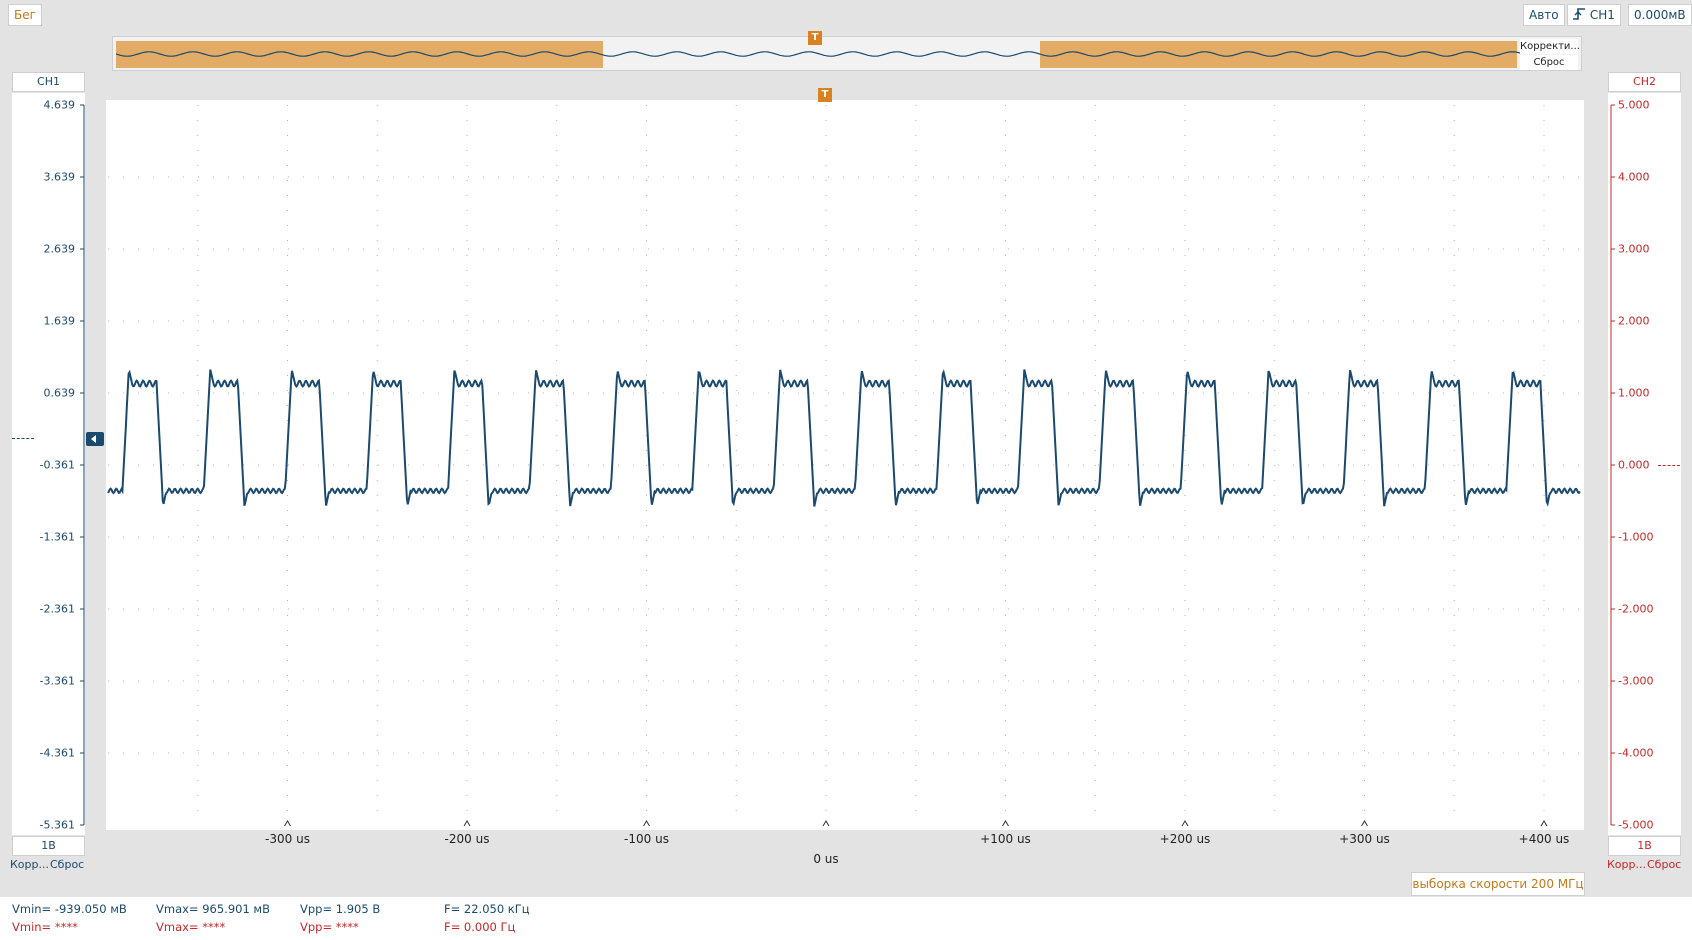  I want to click on x-tick-label: -300 us, so click(287, 839).